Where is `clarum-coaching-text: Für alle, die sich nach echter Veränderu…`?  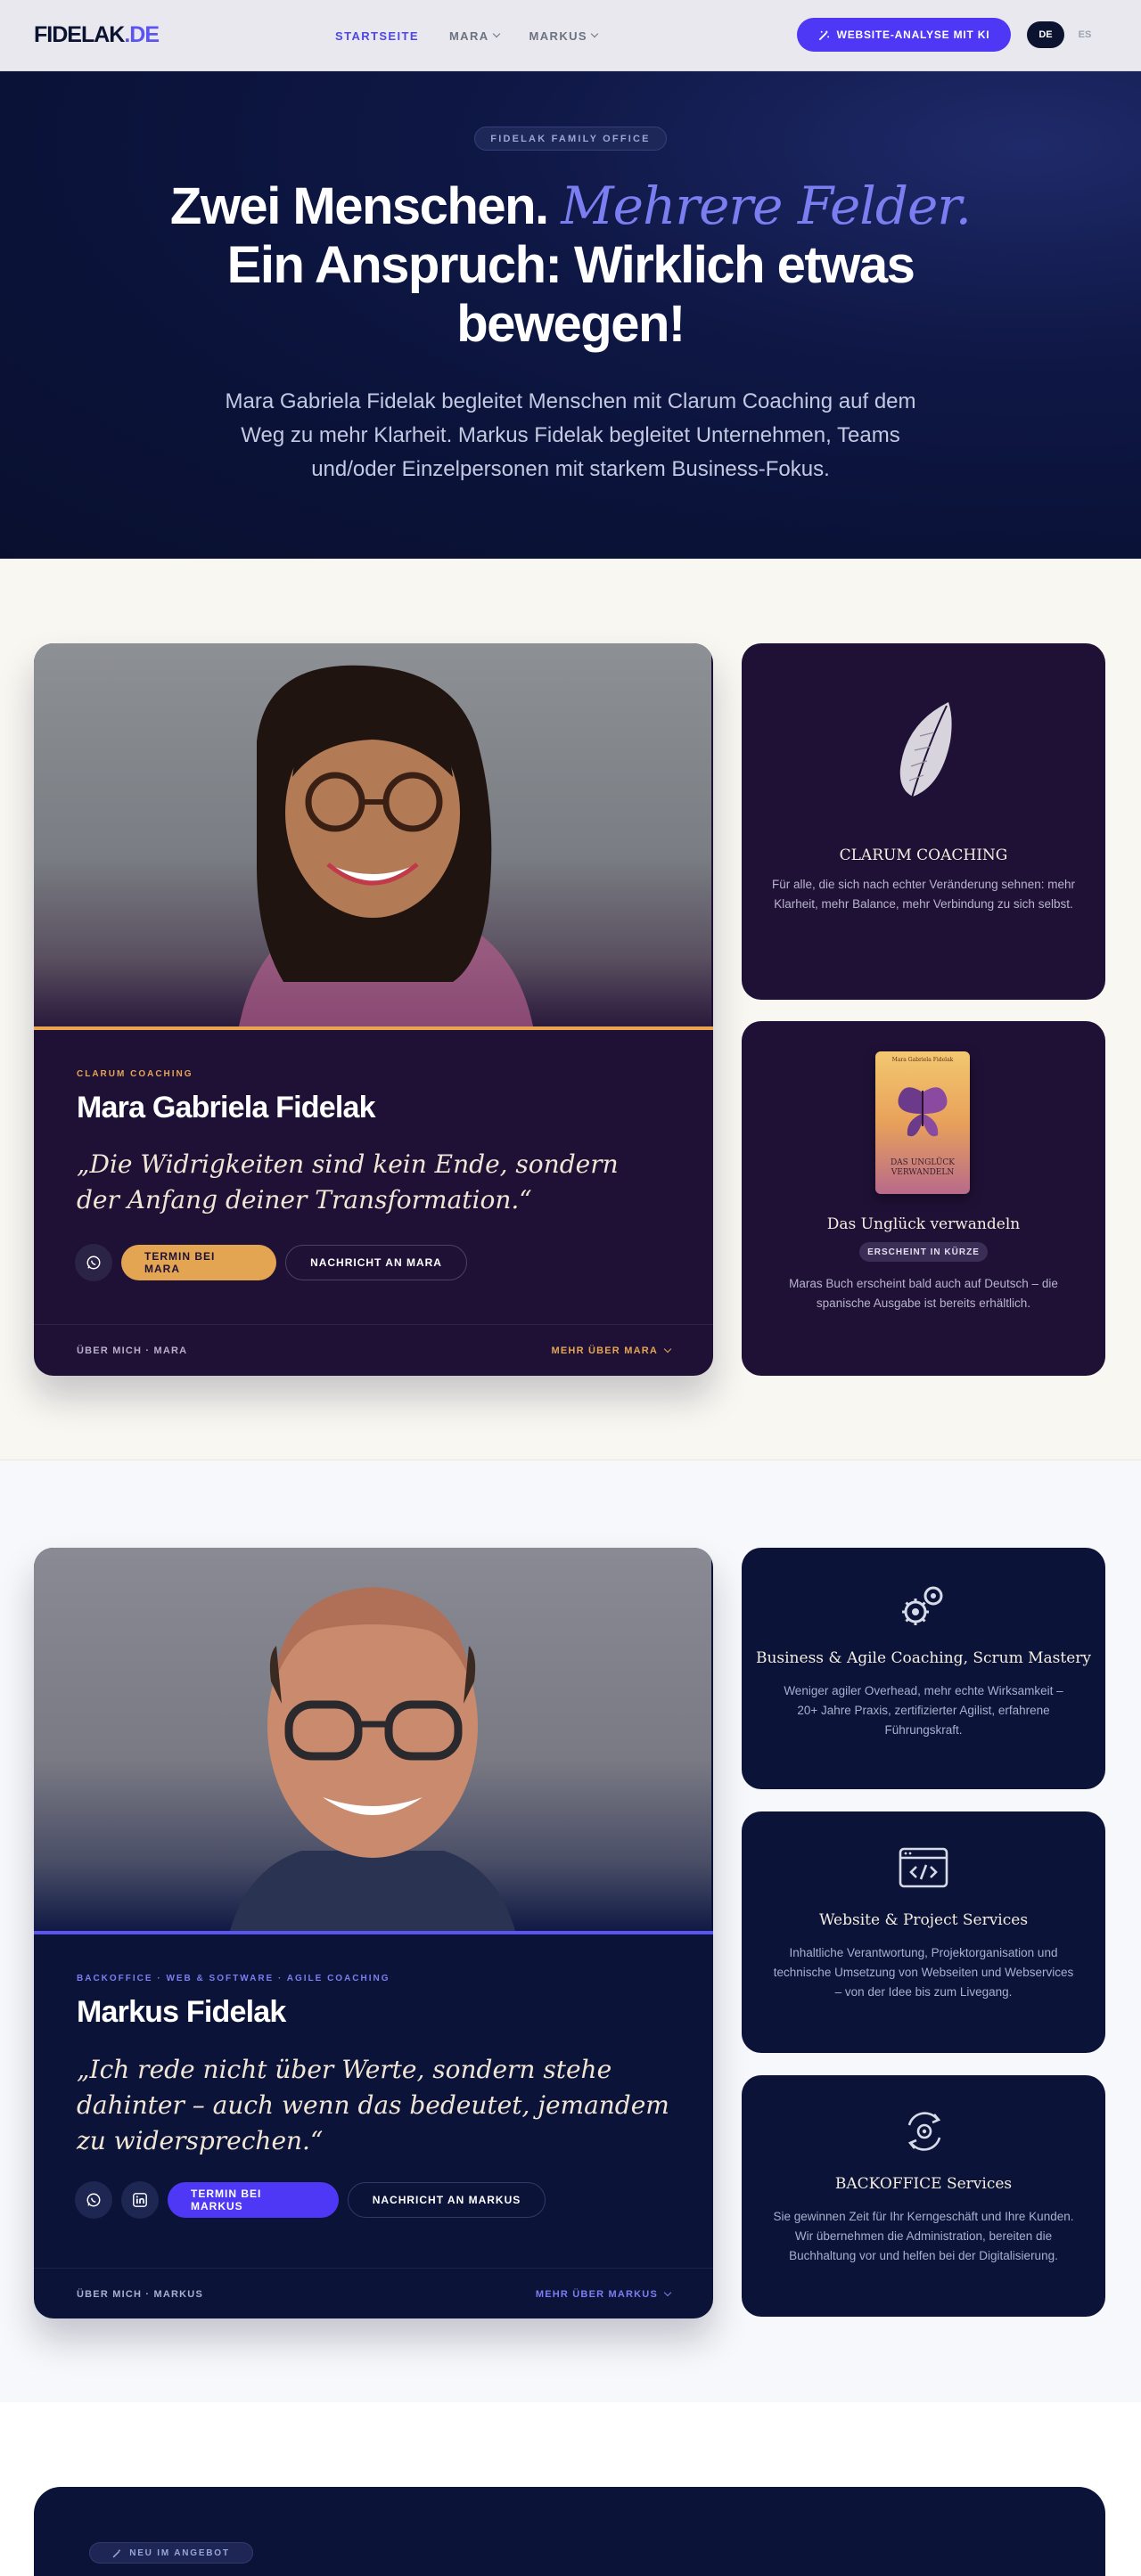
clarum-coaching-text: Für alle, die sich nach echter Veränderu… is located at coordinates (923, 894).